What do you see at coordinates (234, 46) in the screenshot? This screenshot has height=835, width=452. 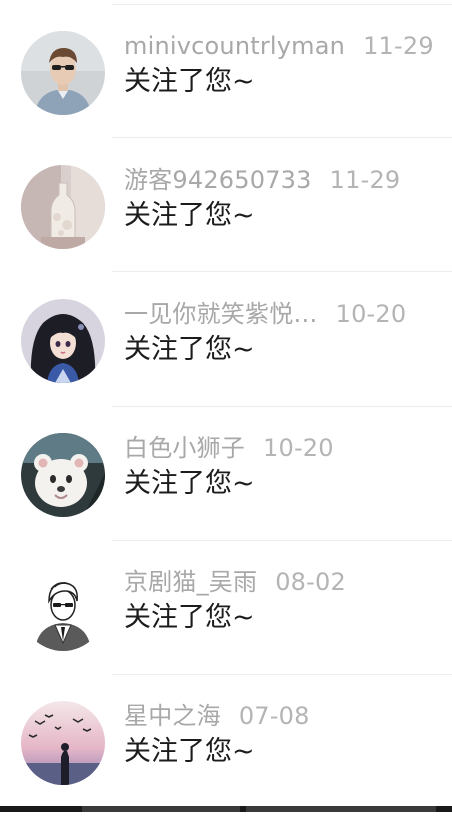 I see `username: minivcountrlyman` at bounding box center [234, 46].